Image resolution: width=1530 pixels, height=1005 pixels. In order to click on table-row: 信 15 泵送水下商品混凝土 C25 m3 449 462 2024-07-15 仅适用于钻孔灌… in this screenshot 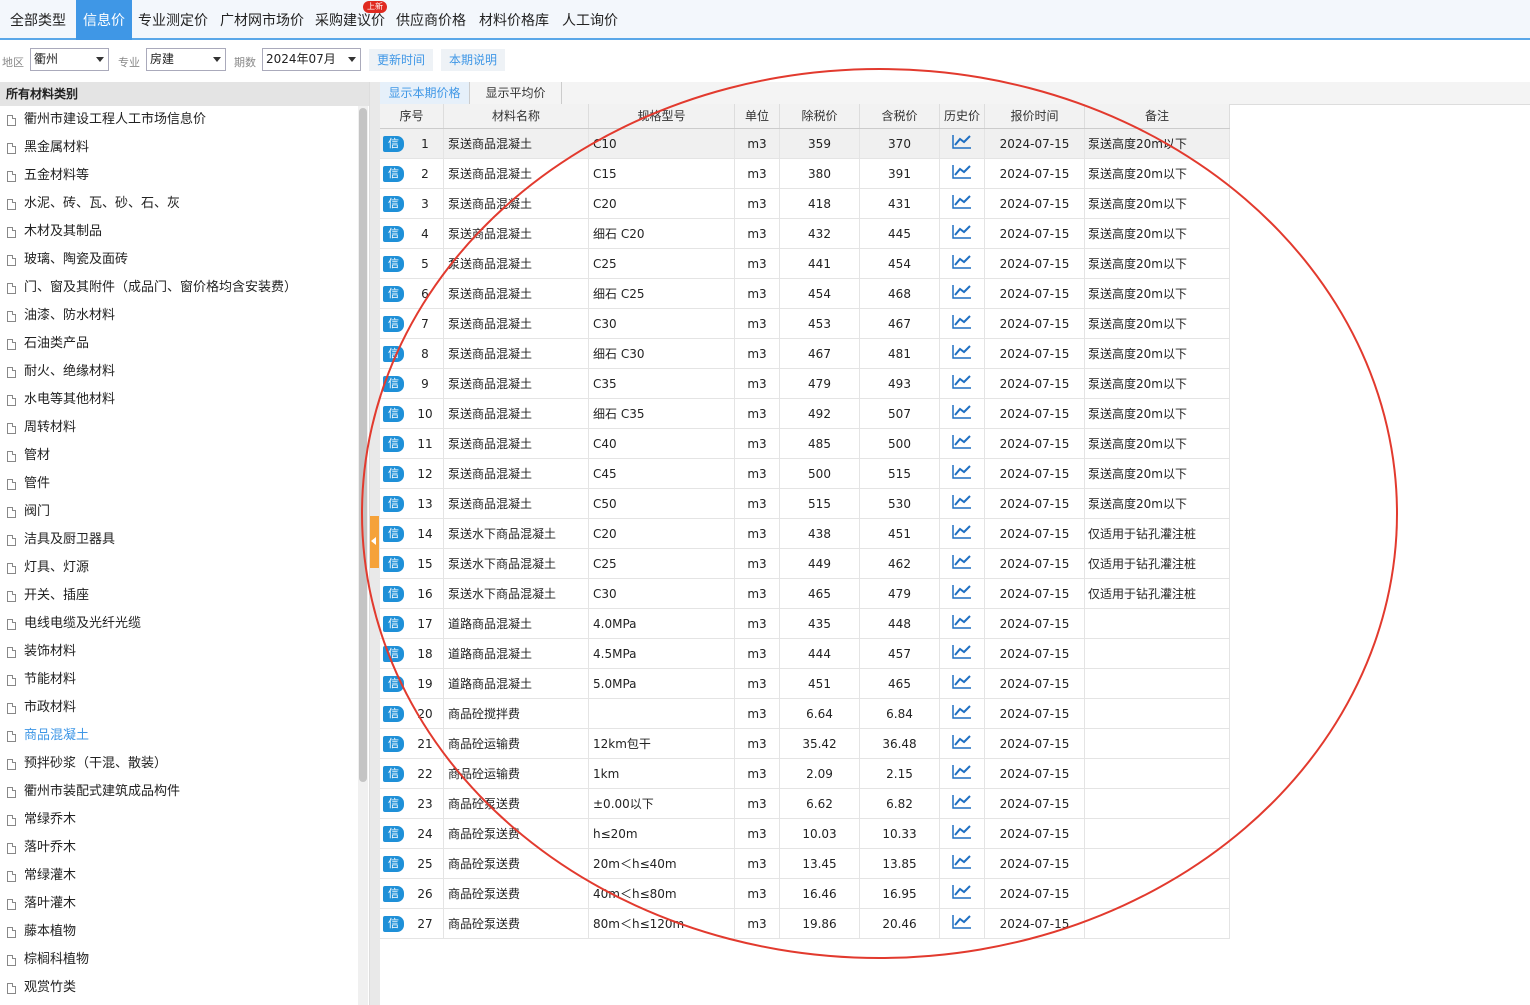, I will do `click(805, 564)`.